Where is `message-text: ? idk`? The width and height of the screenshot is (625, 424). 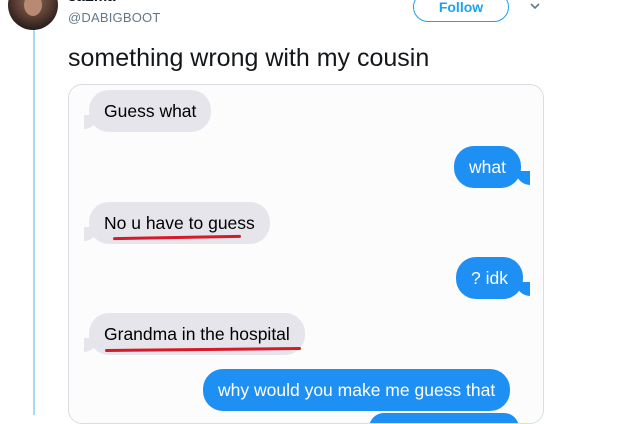 message-text: ? idk is located at coordinates (489, 278).